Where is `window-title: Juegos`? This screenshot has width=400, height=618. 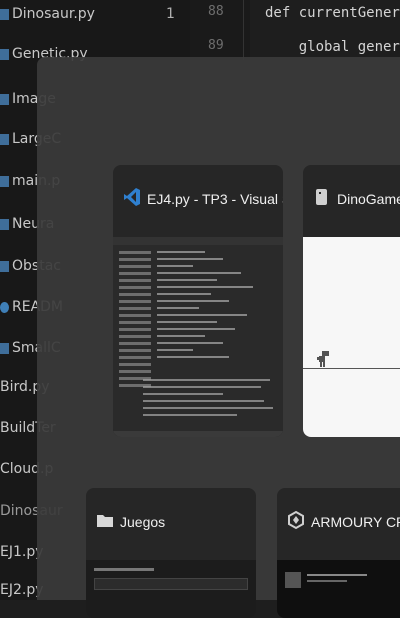 window-title: Juegos is located at coordinates (143, 522).